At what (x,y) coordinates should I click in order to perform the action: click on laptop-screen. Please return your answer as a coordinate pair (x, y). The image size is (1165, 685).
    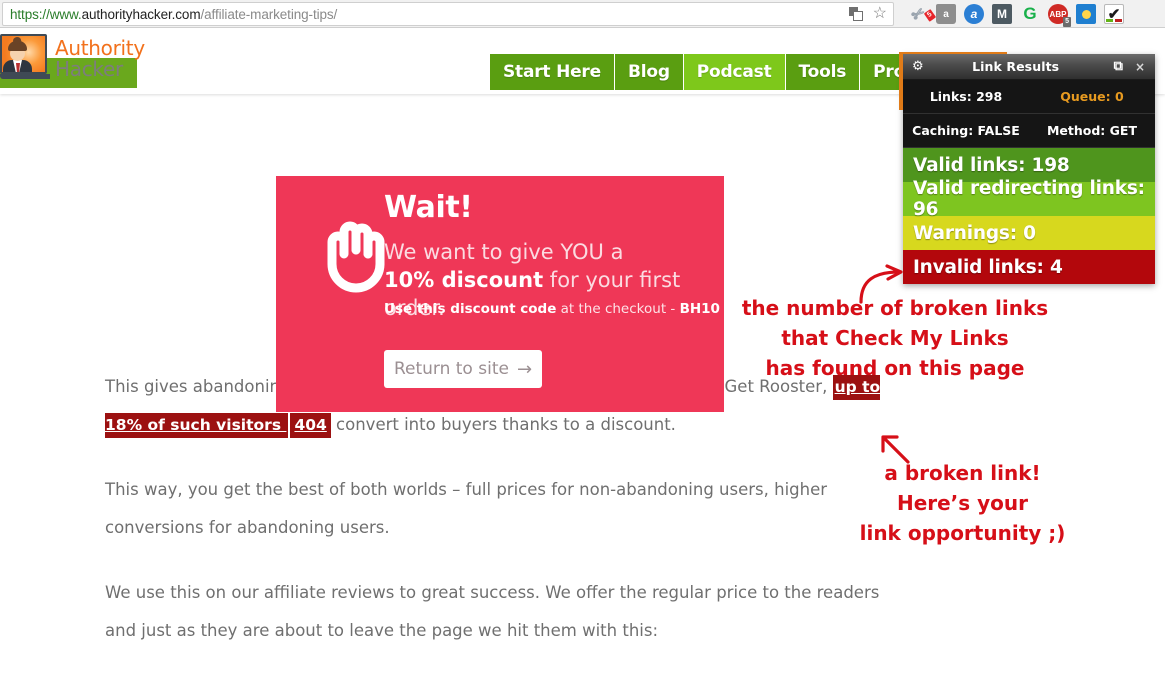
    Looking at the image, I should click on (23, 54).